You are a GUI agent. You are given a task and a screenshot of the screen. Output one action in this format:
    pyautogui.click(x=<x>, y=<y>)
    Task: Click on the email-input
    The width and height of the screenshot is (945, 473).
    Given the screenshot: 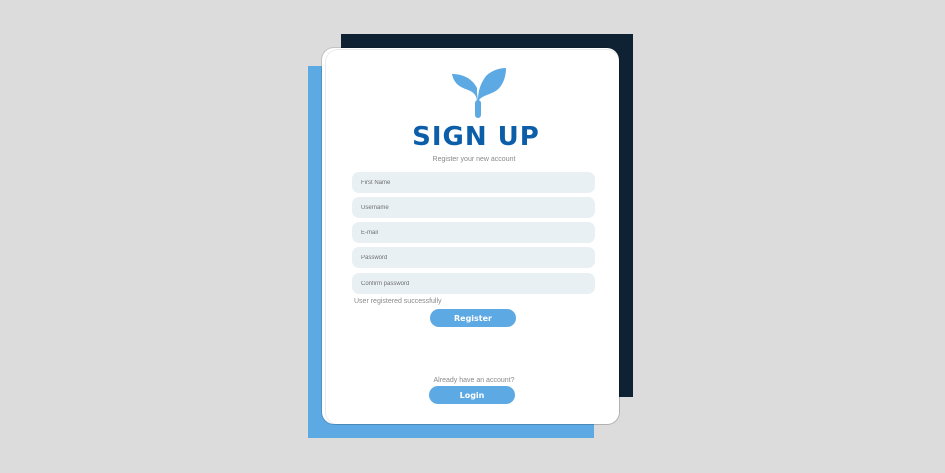 What is the action you would take?
    pyautogui.click(x=473, y=232)
    